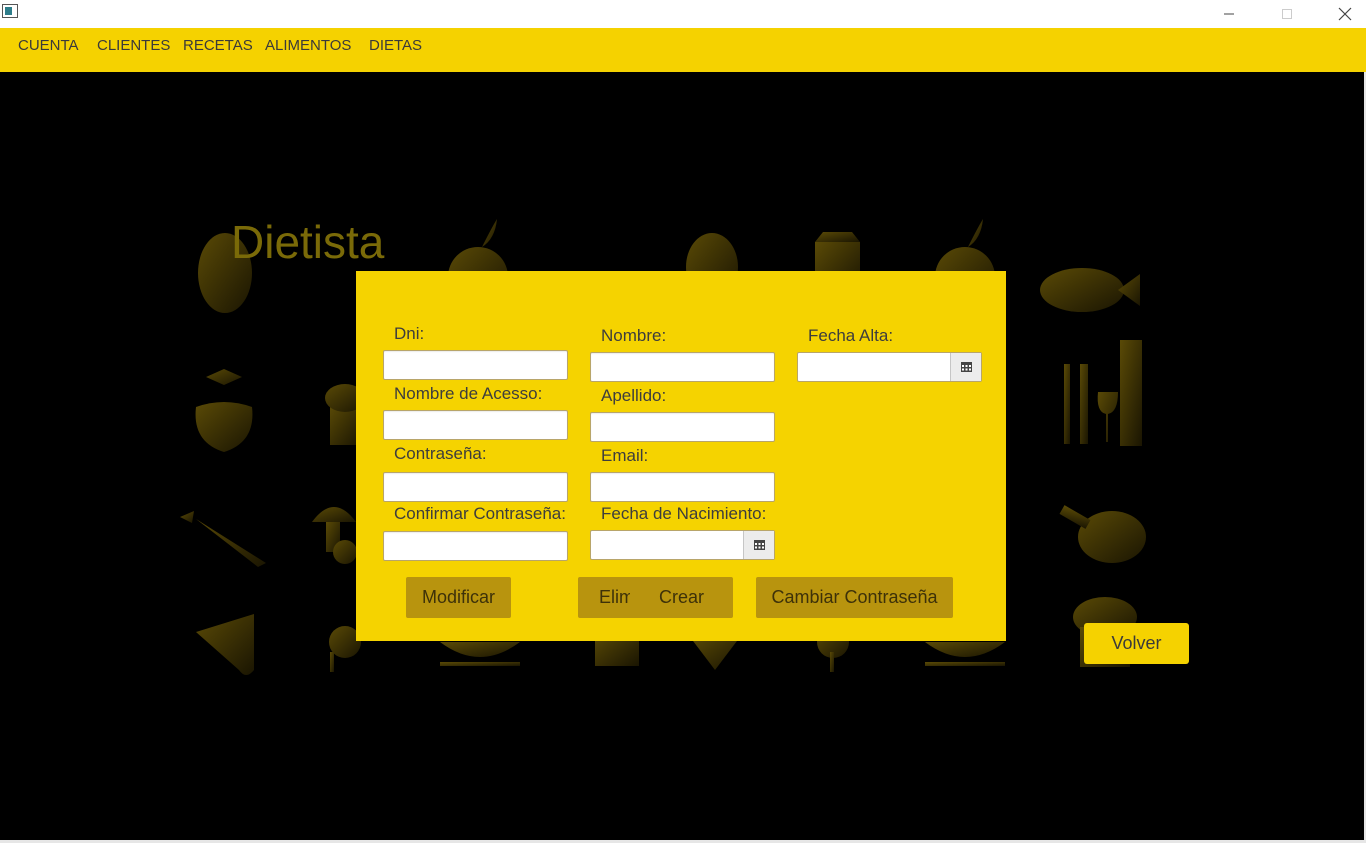 The image size is (1366, 843). Describe the element at coordinates (1103, 393) in the screenshot. I see `cutlery-wine-icon` at that location.